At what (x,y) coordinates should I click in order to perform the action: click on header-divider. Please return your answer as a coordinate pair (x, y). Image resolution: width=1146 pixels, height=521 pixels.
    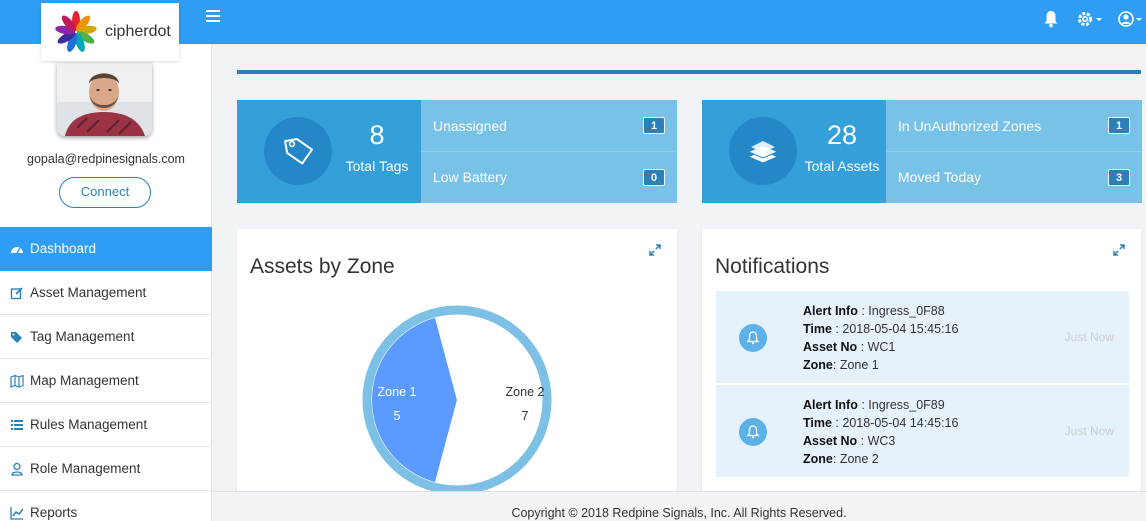
    Looking at the image, I should click on (689, 72).